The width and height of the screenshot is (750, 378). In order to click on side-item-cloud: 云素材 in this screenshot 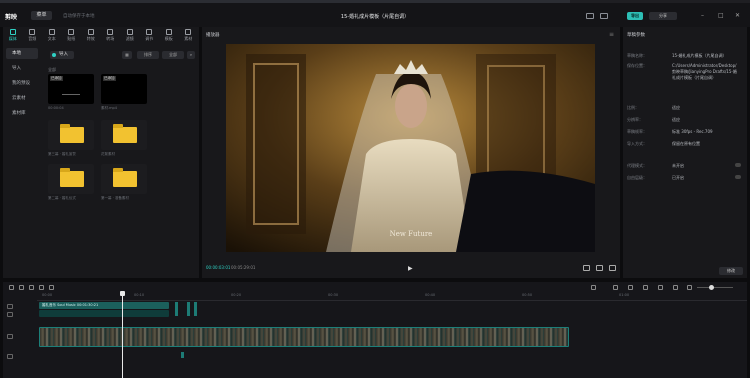, I will do `click(22, 98)`.